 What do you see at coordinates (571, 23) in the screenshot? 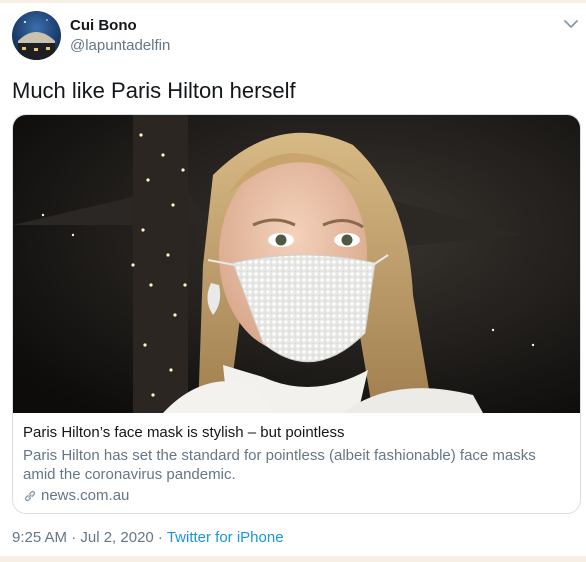
I see `chevron-down-icon` at bounding box center [571, 23].